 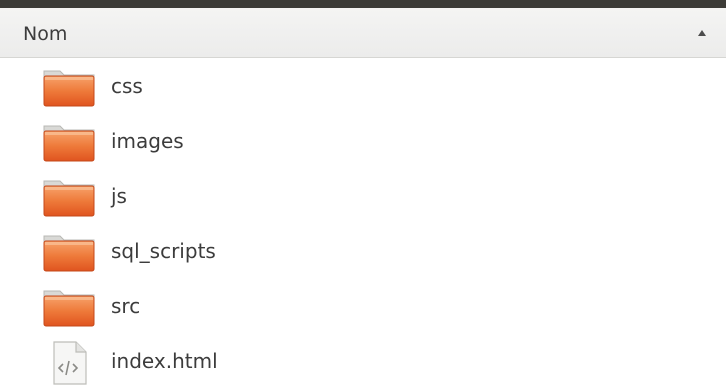 What do you see at coordinates (363, 195) in the screenshot?
I see `list-item-js: js` at bounding box center [363, 195].